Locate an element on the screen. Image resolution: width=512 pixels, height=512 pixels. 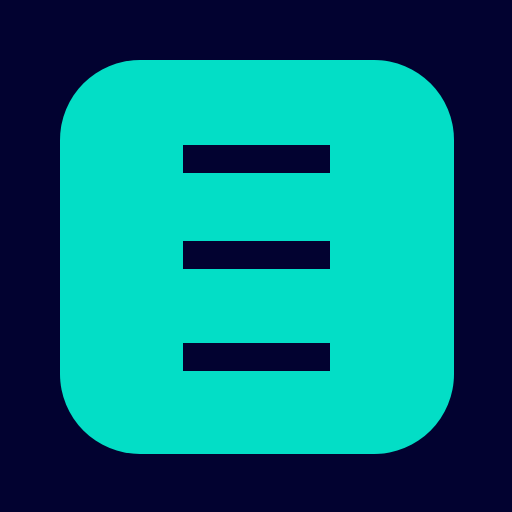
menu-bar-middle is located at coordinates (256, 255).